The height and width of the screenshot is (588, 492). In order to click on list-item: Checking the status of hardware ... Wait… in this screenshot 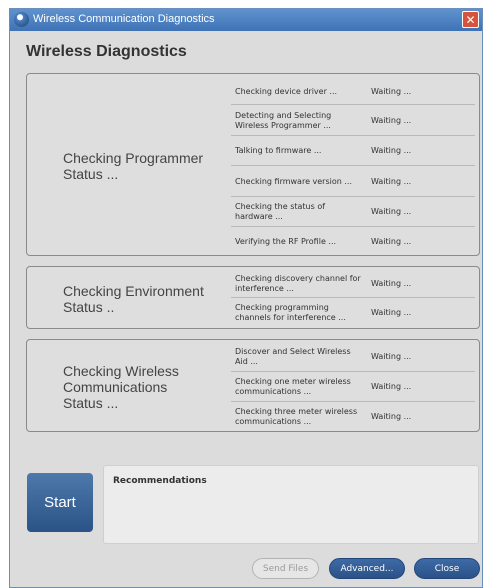, I will do `click(353, 212)`.